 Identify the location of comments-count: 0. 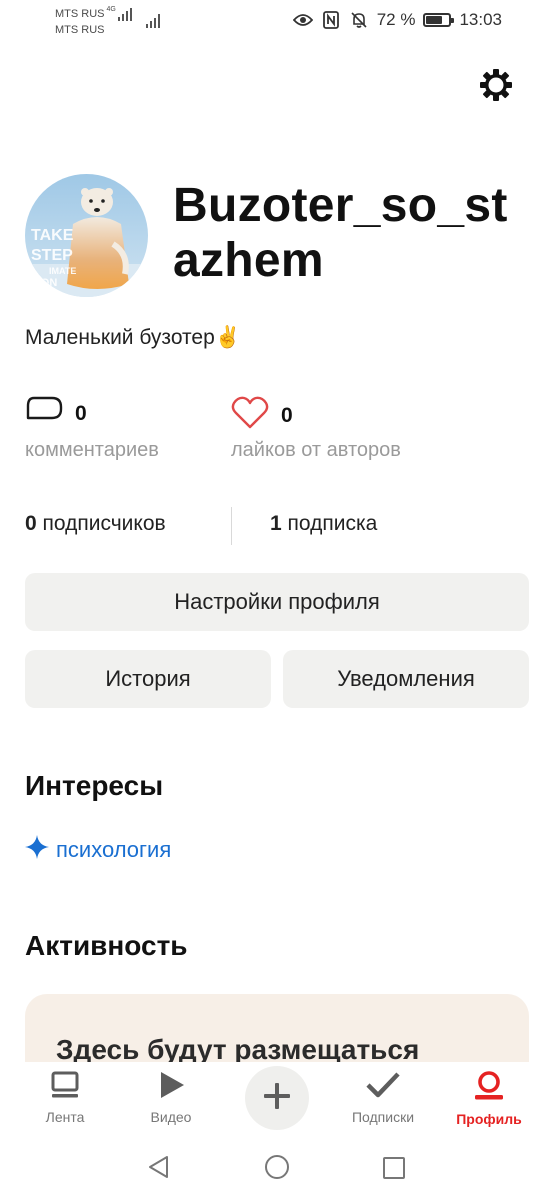
(81, 413).